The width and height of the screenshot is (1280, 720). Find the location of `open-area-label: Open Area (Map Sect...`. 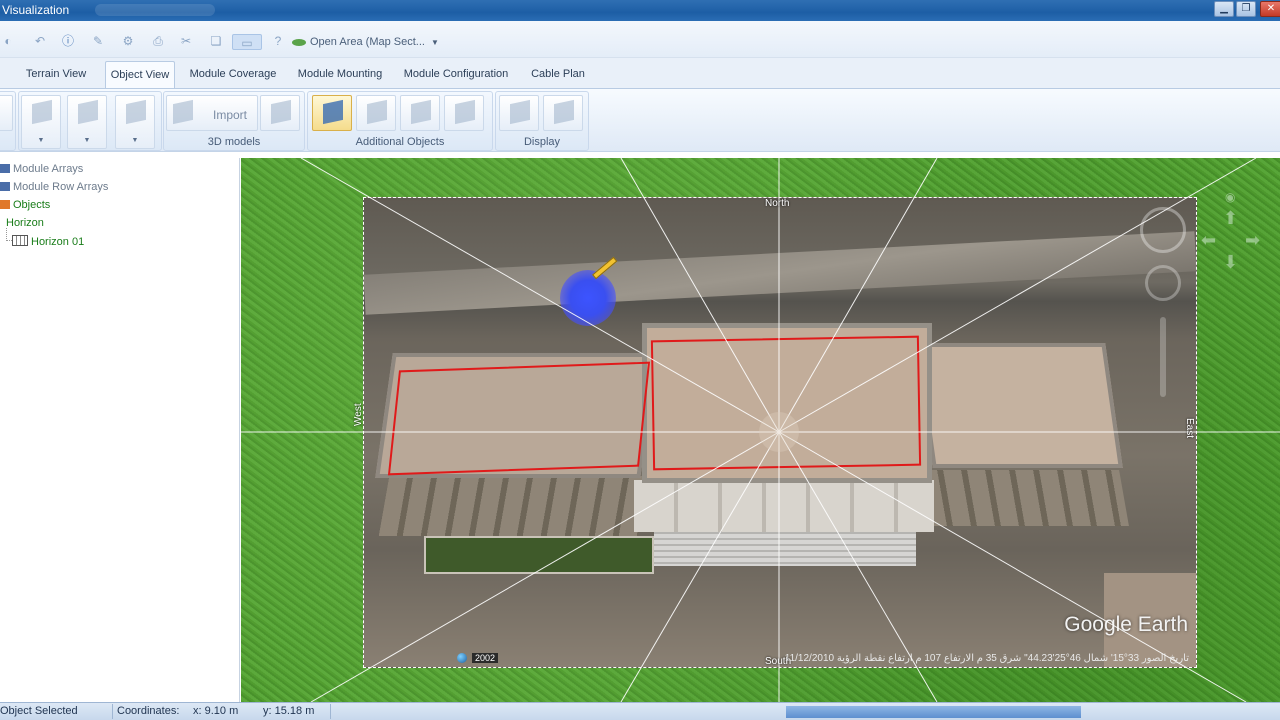

open-area-label: Open Area (Map Sect... is located at coordinates (367, 42).